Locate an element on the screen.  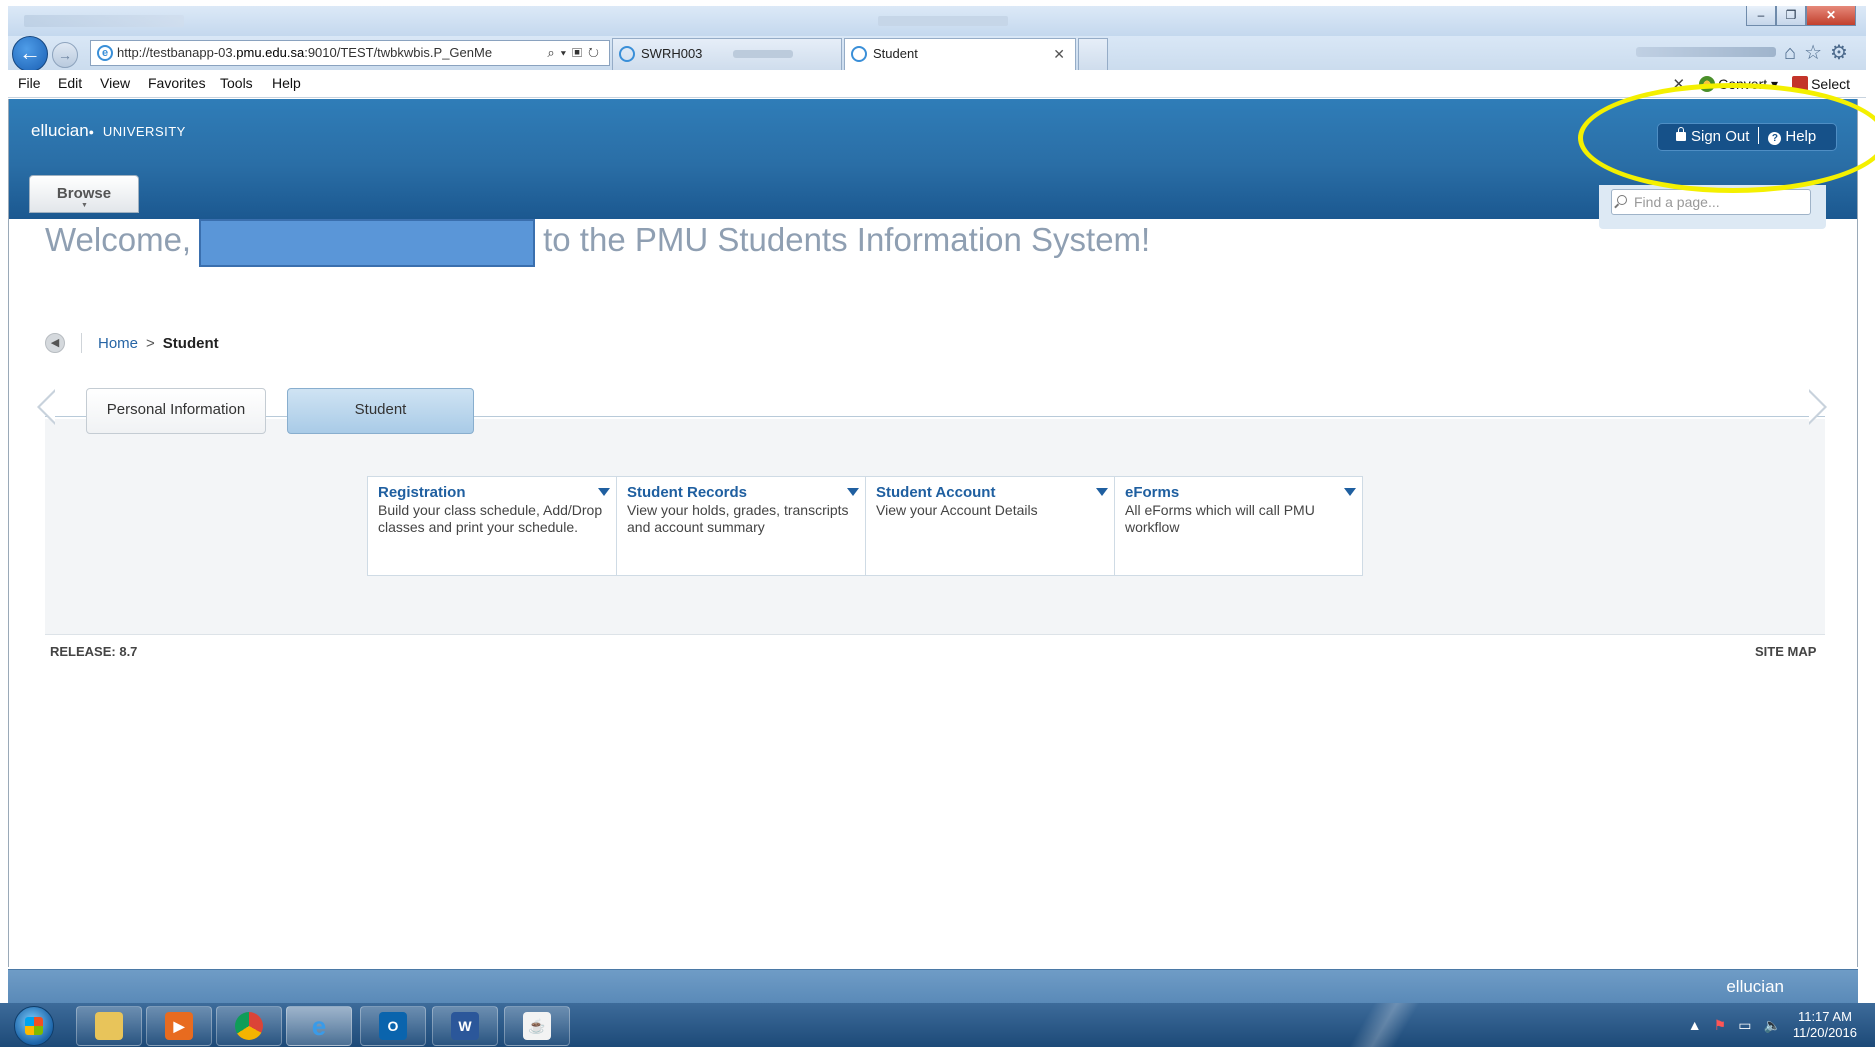
search-icon is located at coordinates (1622, 200).